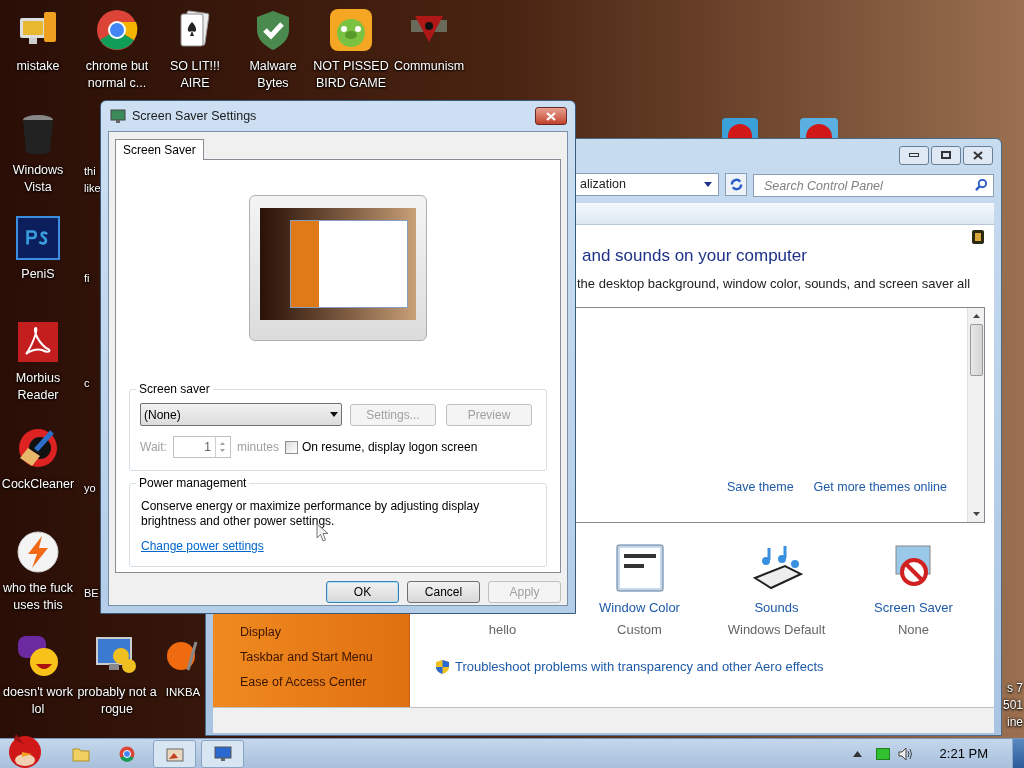  What do you see at coordinates (92, 278) in the screenshot?
I see `desktop-icon-label: fi` at bounding box center [92, 278].